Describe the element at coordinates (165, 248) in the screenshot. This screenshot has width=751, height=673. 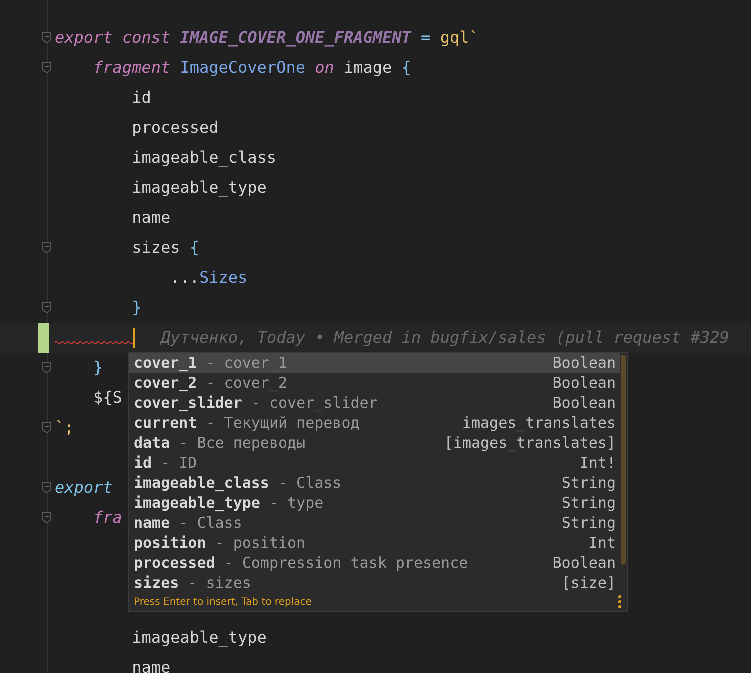
I see `code-line: sizes {` at that location.